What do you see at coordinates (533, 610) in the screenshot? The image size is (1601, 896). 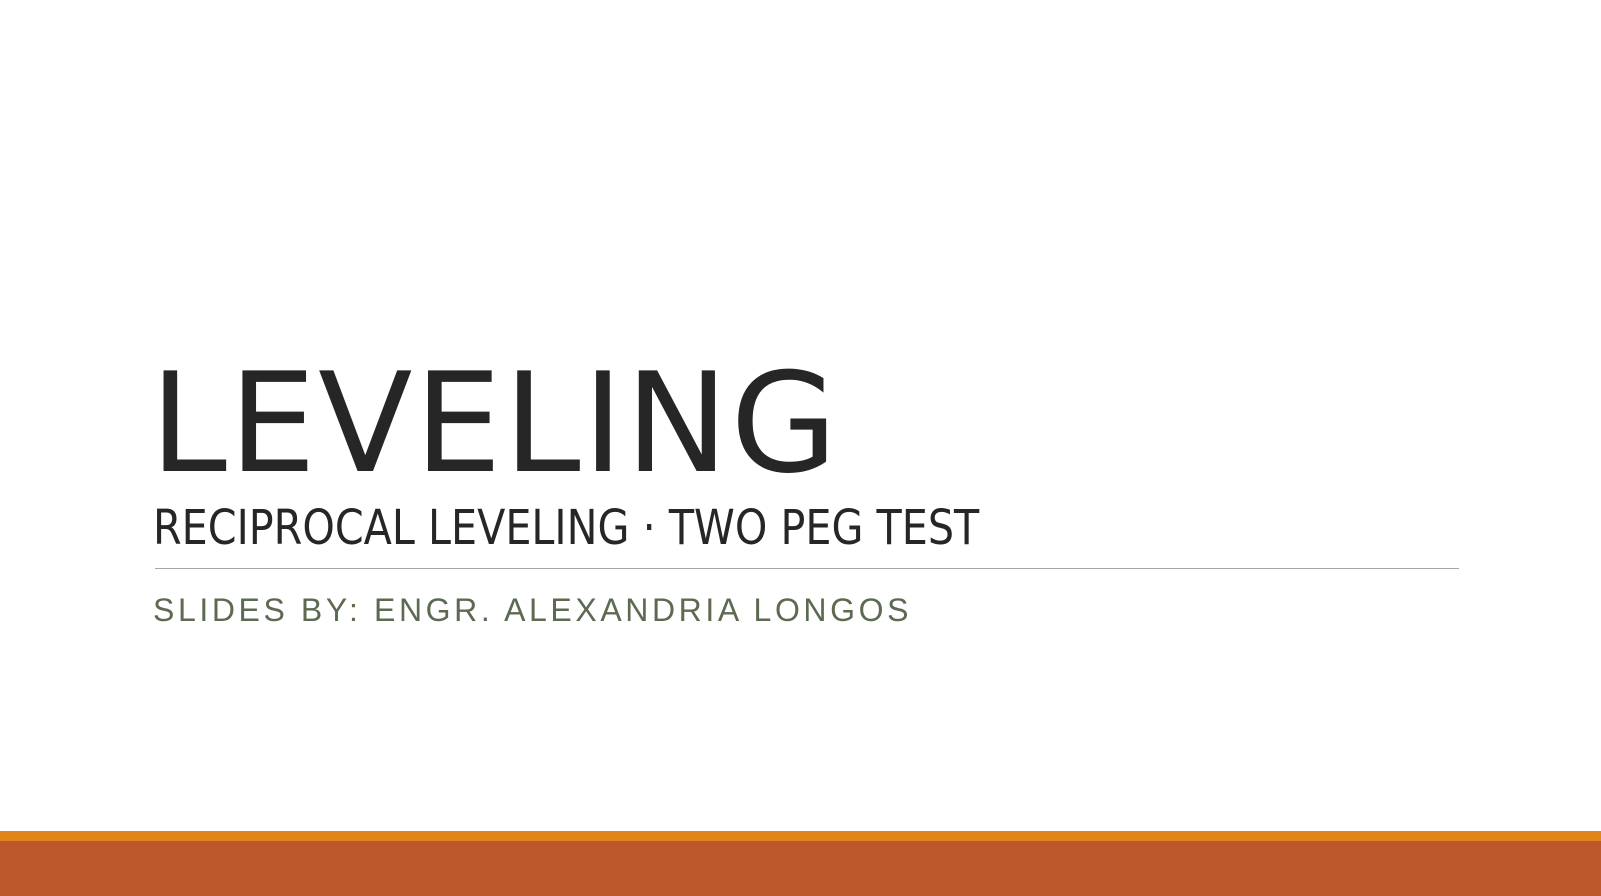 I see `author-byline: SLIDES BY: ENGR. ALEXANDRIA LONGOS` at bounding box center [533, 610].